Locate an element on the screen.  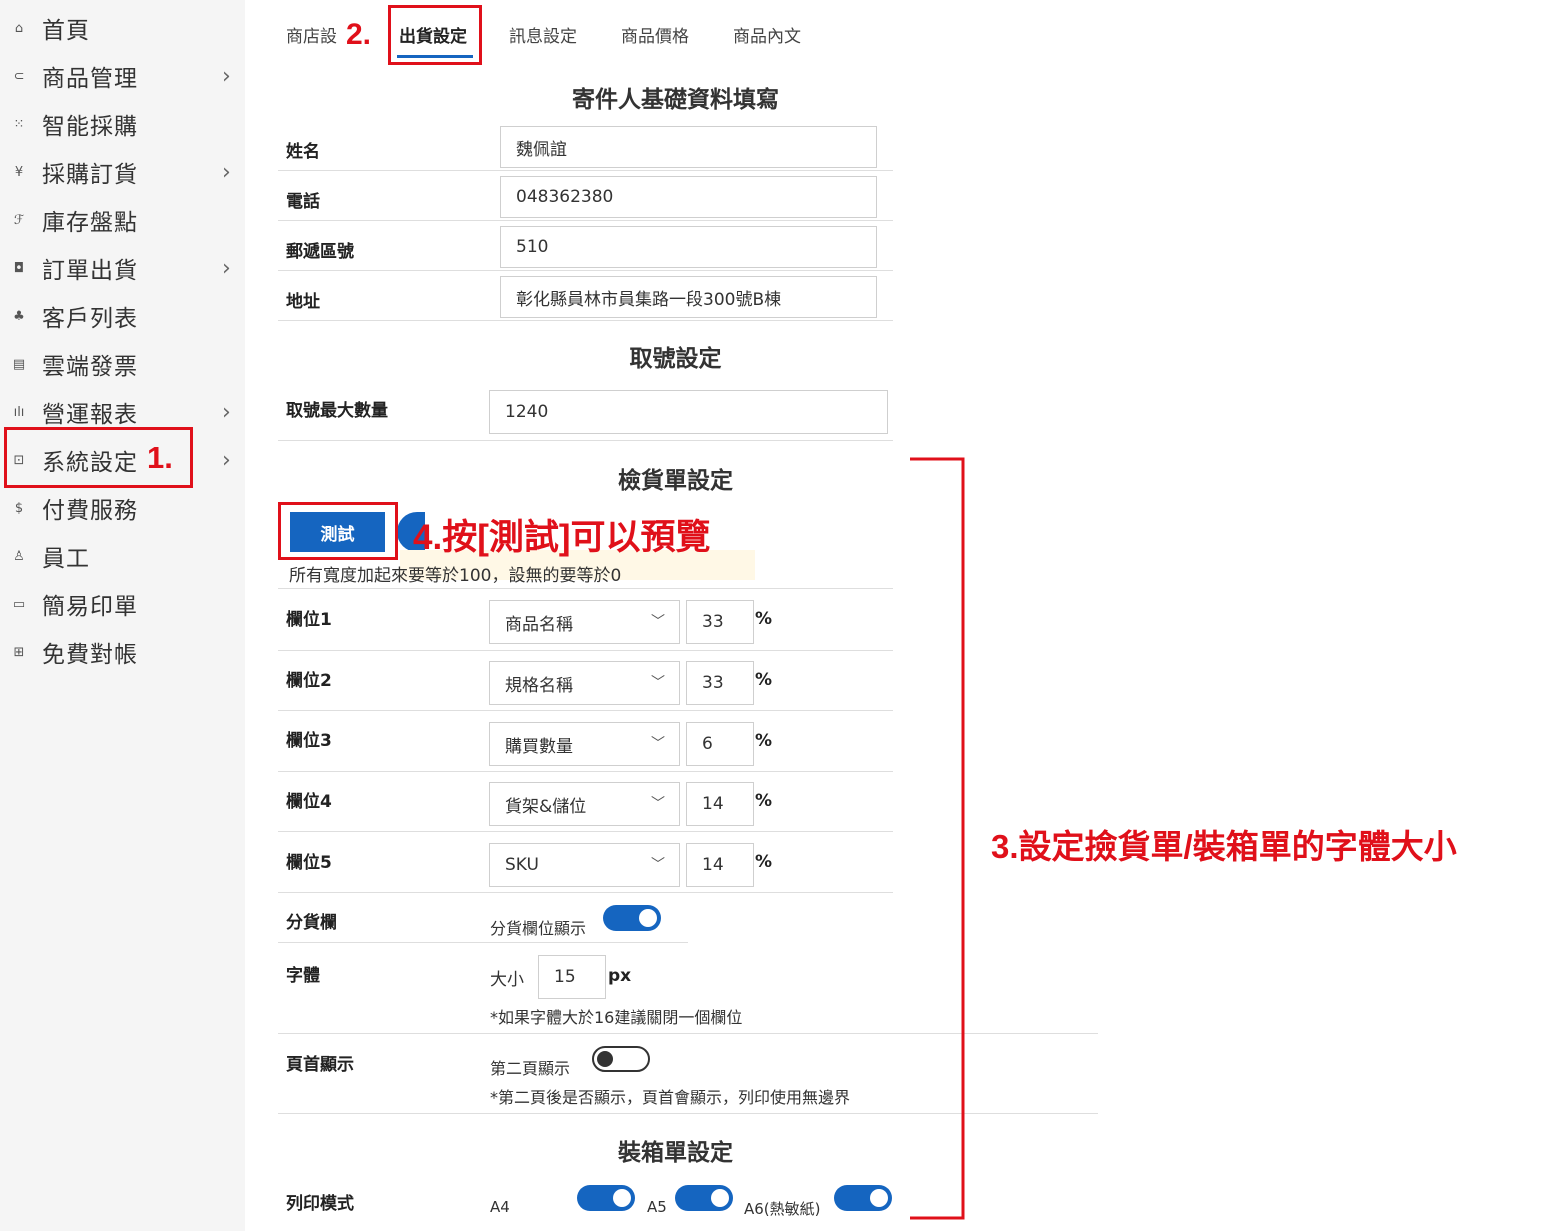
column-2-value: 規格名稱 is located at coordinates (539, 685).